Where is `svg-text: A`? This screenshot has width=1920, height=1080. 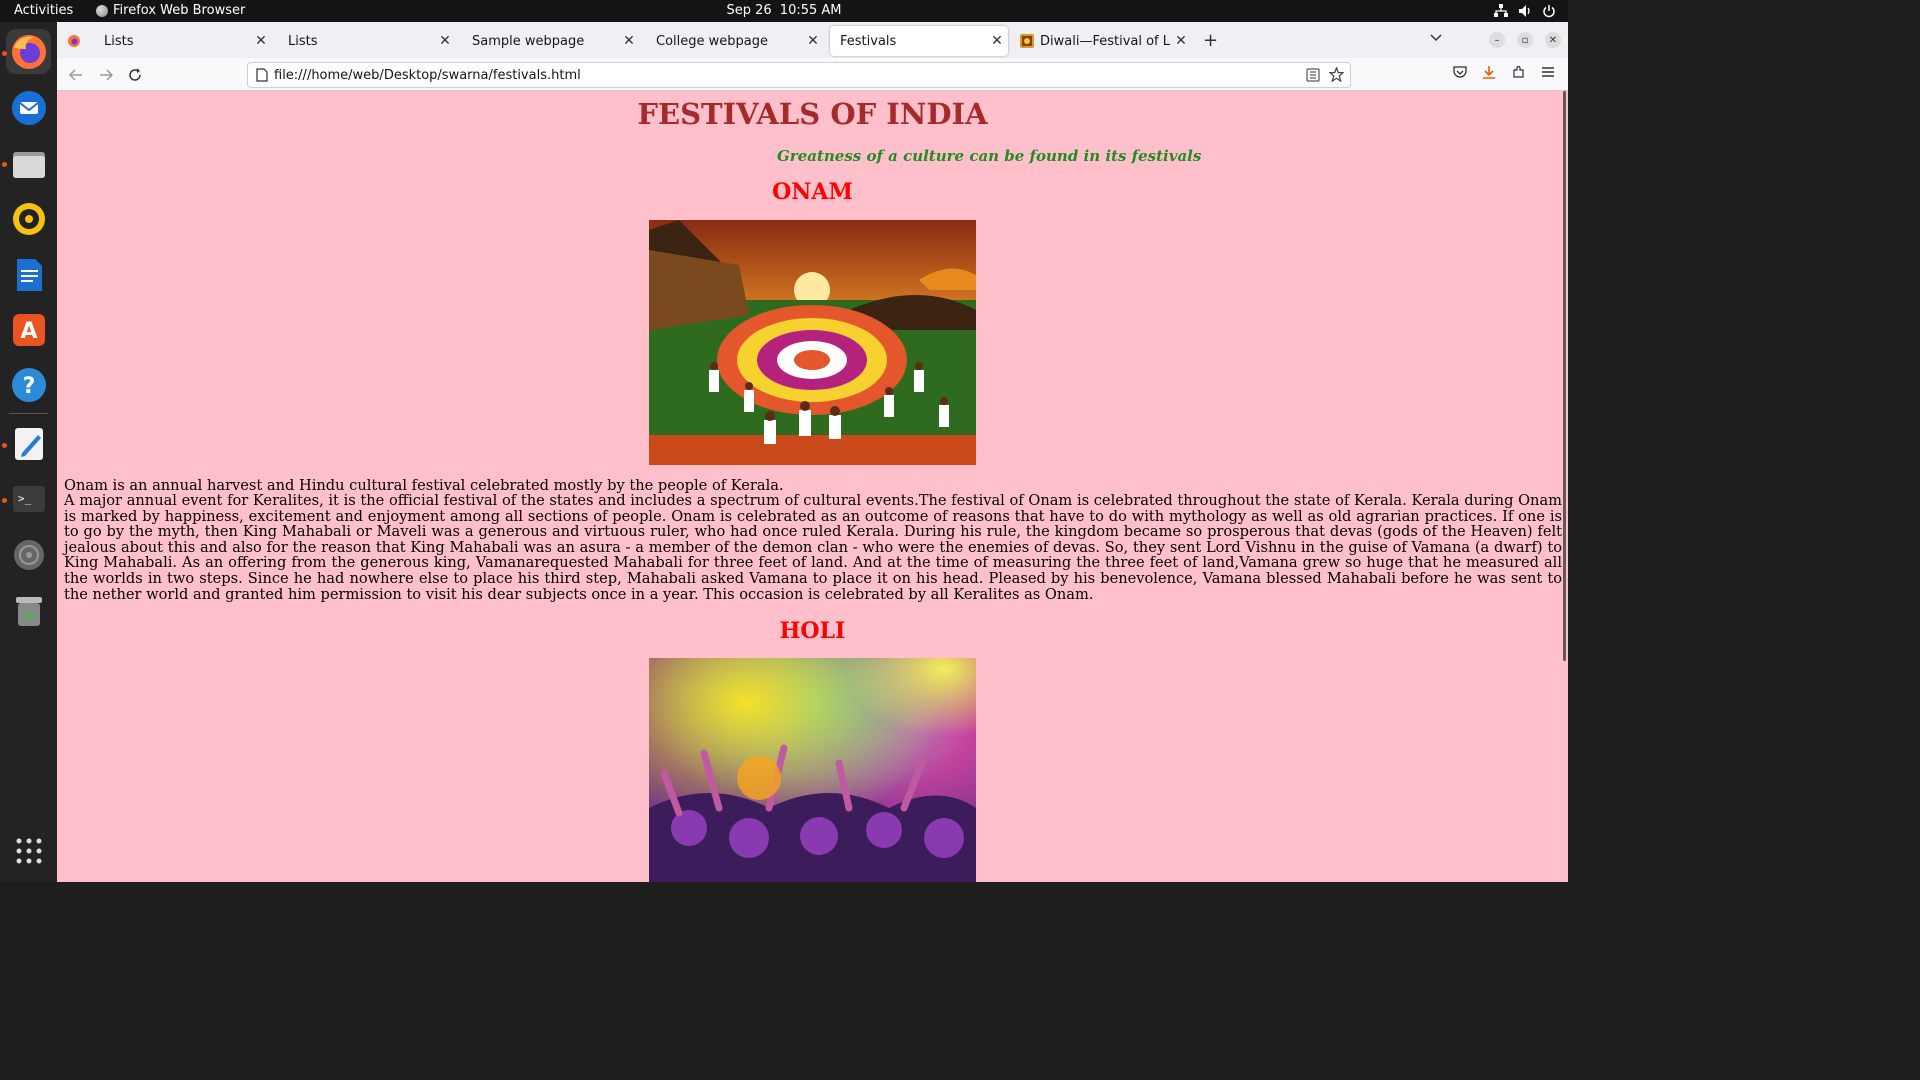
svg-text: A is located at coordinates (28, 331).